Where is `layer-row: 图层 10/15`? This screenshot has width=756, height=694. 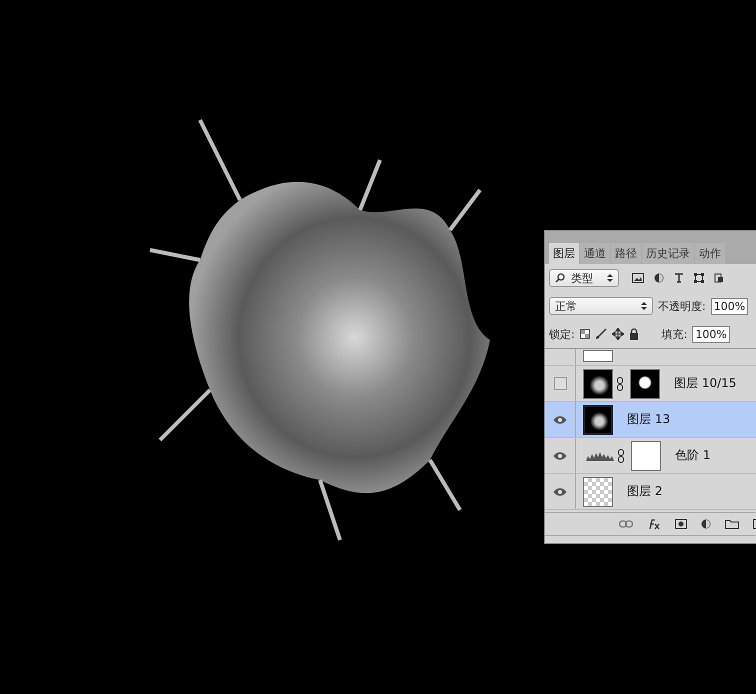
layer-row: 图层 10/15 is located at coordinates (650, 384).